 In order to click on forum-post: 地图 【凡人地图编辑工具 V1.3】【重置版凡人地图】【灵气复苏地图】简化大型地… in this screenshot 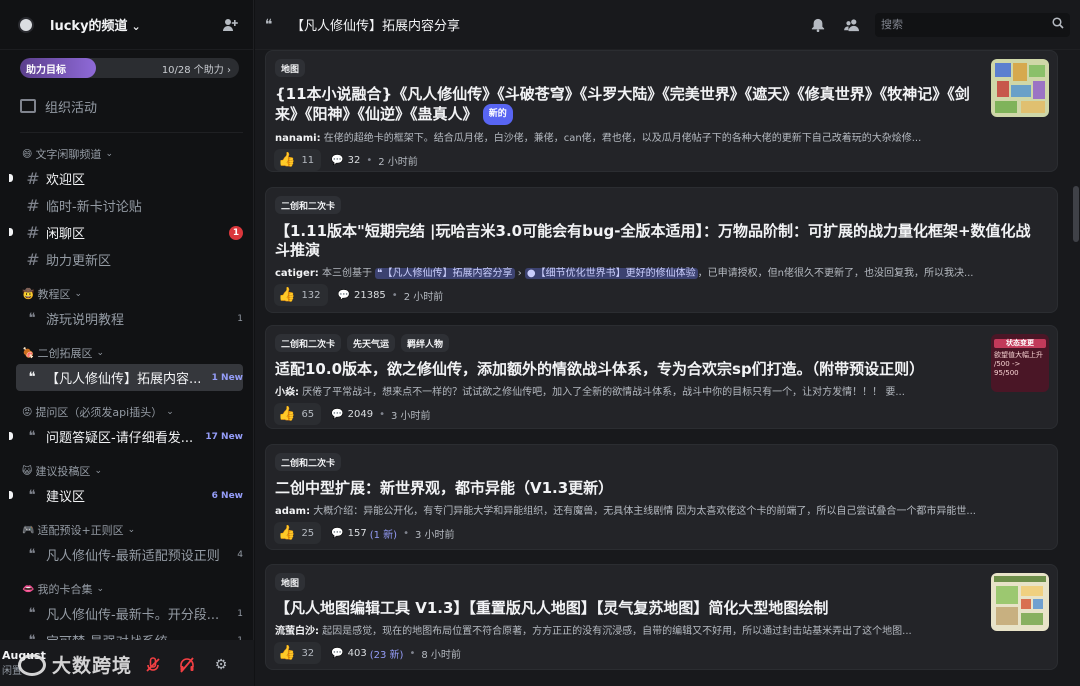, I will do `click(661, 617)`.